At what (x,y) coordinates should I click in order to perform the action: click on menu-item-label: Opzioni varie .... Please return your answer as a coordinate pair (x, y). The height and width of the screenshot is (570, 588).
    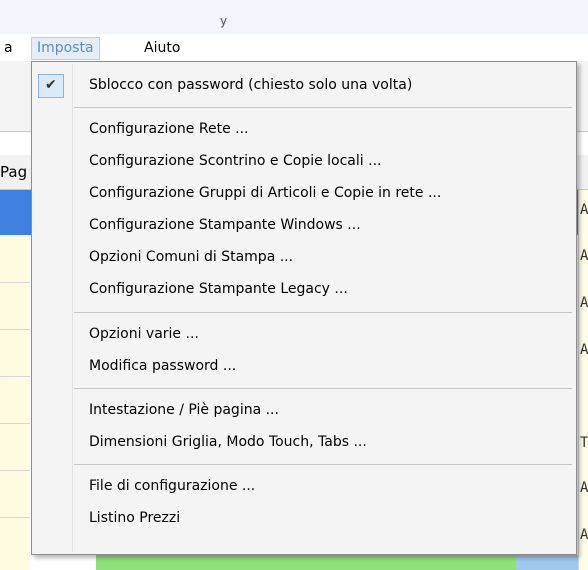
    Looking at the image, I should click on (144, 334).